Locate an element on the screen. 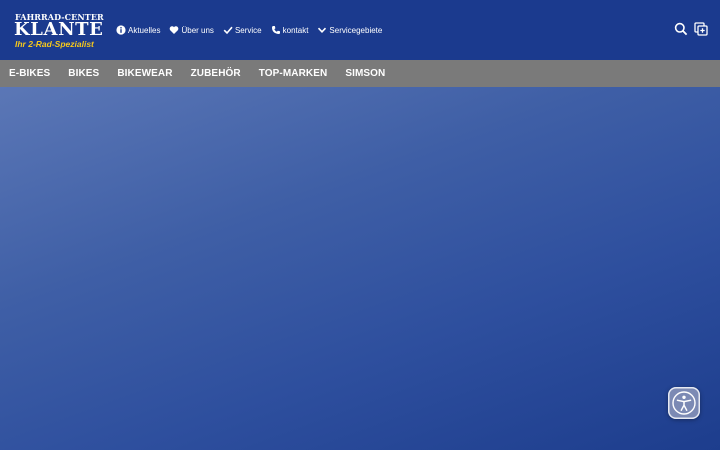 Image resolution: width=720 pixels, height=450 pixels. top-nav-kontakt: kontakt is located at coordinates (290, 30).